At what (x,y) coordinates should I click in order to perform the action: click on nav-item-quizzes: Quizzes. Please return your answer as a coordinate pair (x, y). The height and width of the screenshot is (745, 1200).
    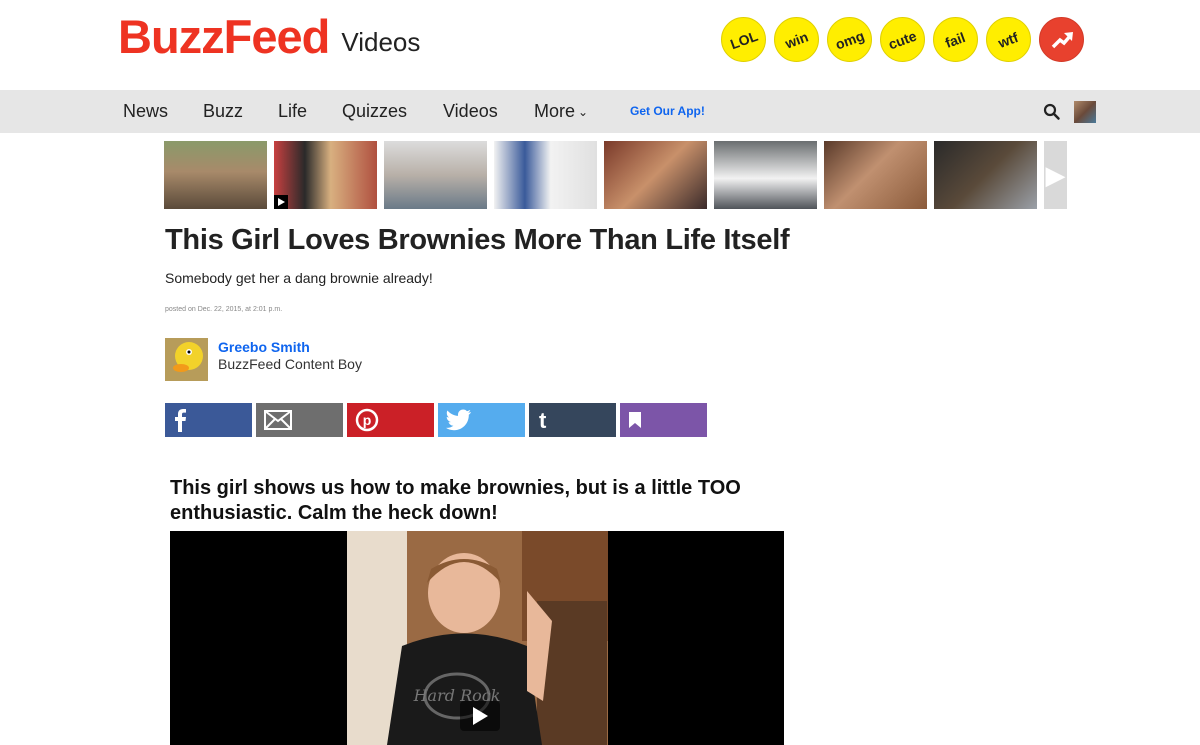
    Looking at the image, I should click on (374, 111).